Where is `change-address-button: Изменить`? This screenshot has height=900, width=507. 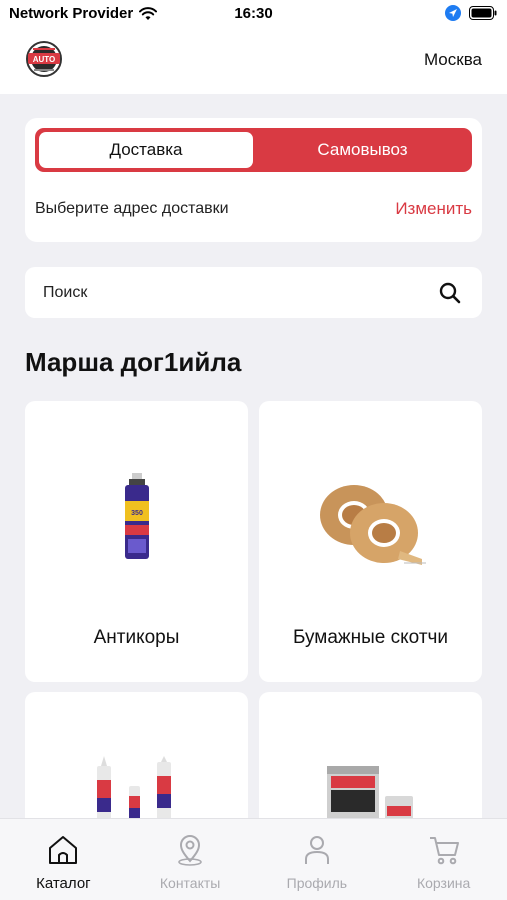
change-address-button: Изменить is located at coordinates (433, 209).